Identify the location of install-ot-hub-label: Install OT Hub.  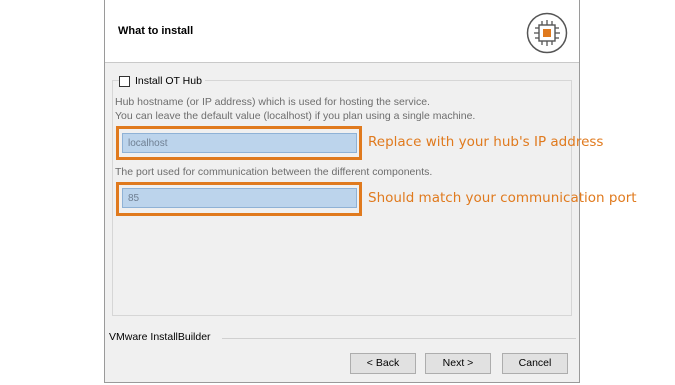
(168, 81).